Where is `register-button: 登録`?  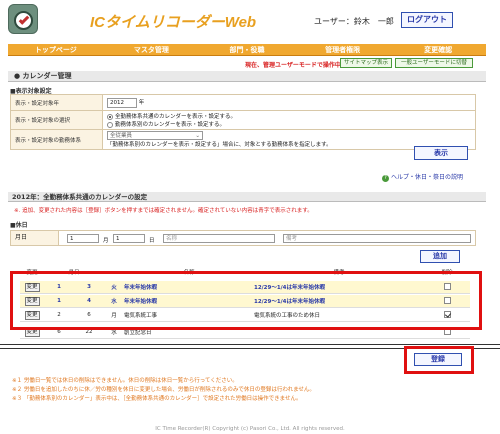
register-button: 登録 is located at coordinates (438, 359).